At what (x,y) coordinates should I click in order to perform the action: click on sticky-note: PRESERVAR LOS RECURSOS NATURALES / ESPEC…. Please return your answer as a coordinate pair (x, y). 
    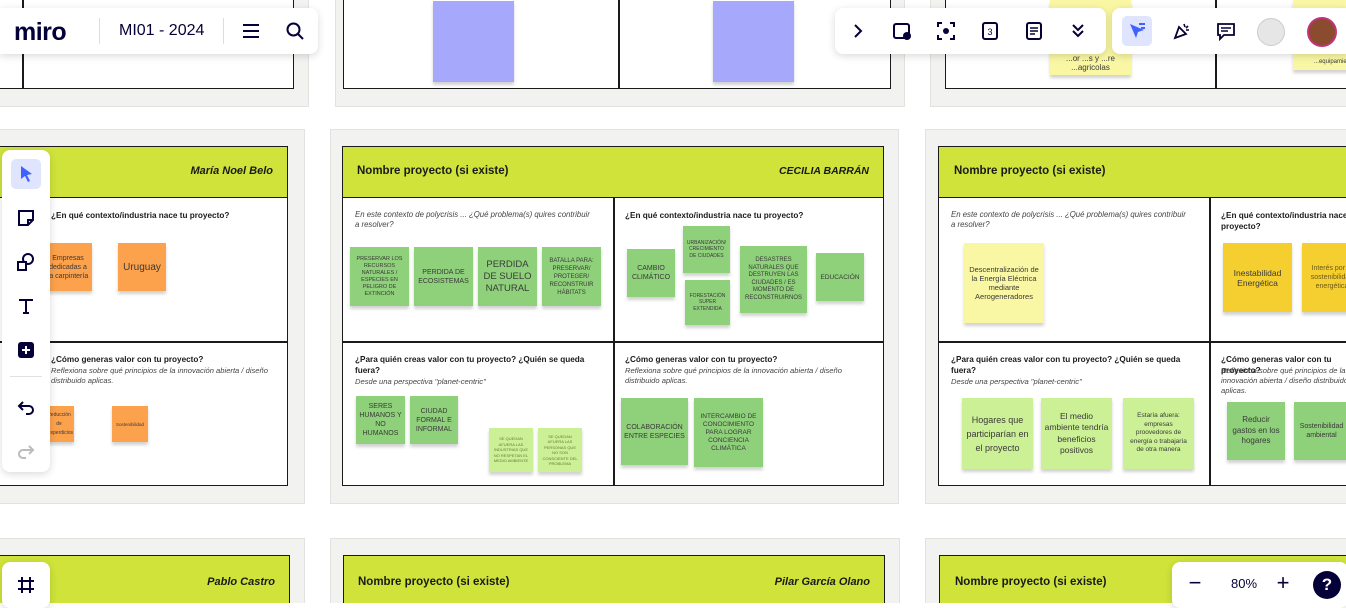
    Looking at the image, I should click on (379, 276).